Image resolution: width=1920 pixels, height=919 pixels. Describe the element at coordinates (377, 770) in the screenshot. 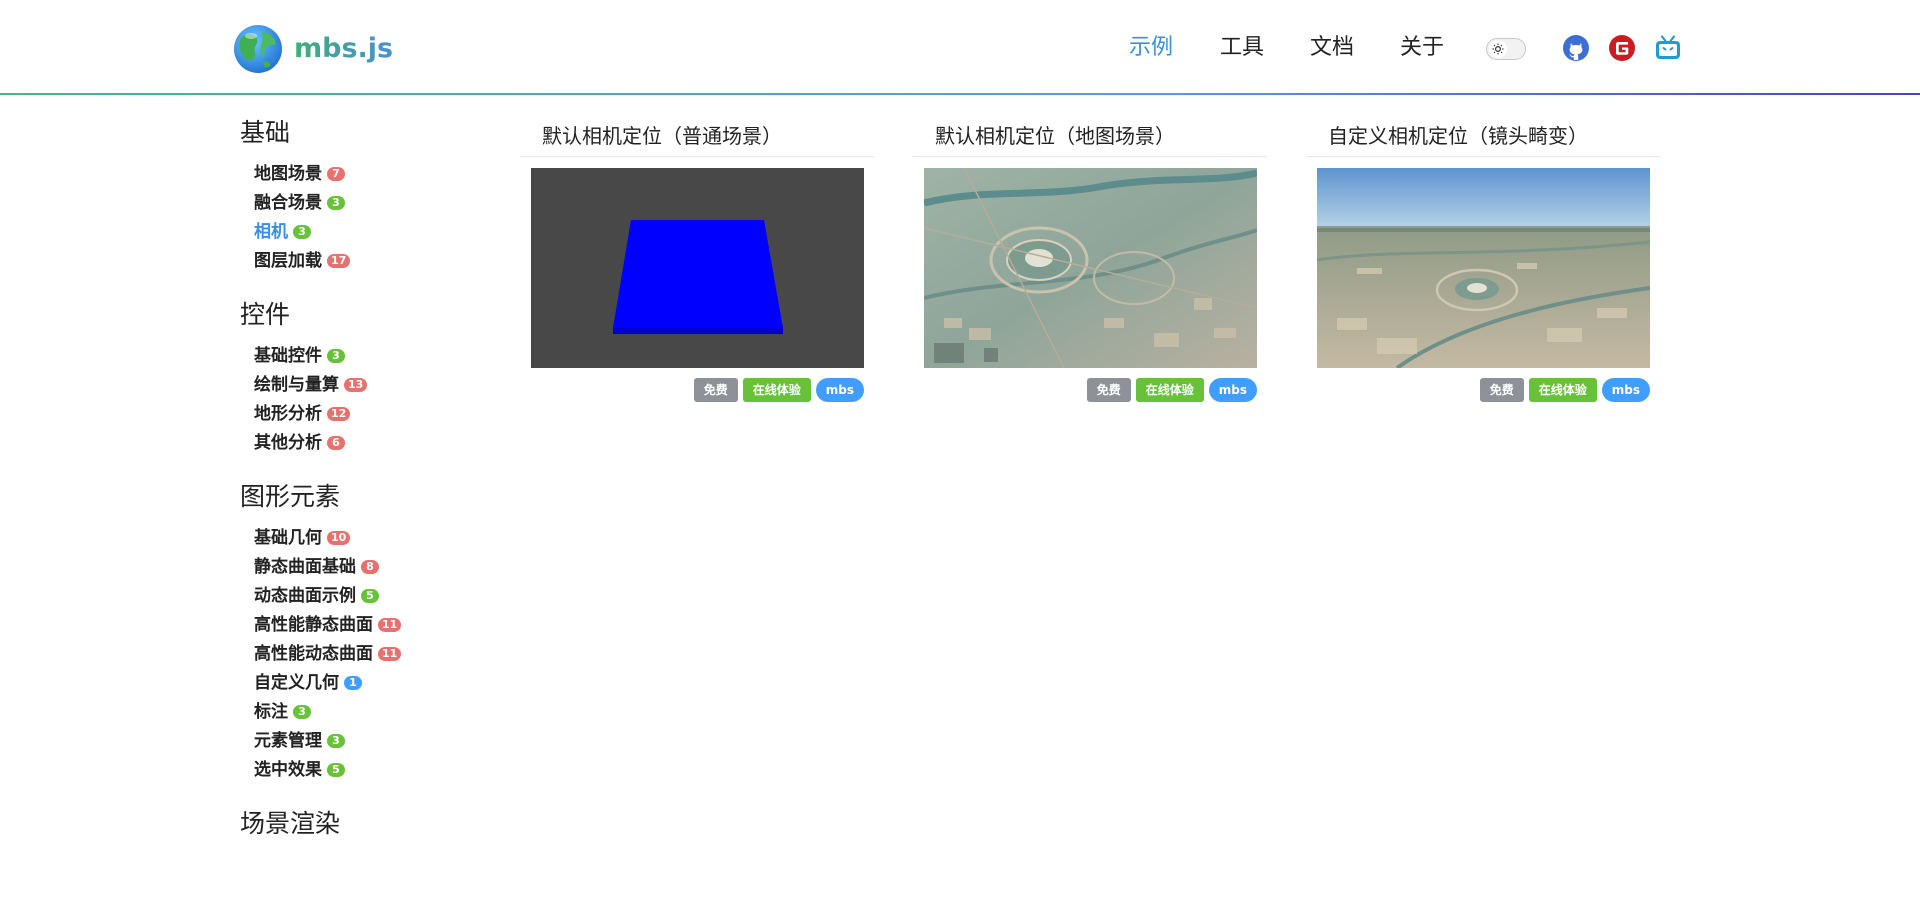

I see `sidebar-item: 选中效果 5` at that location.